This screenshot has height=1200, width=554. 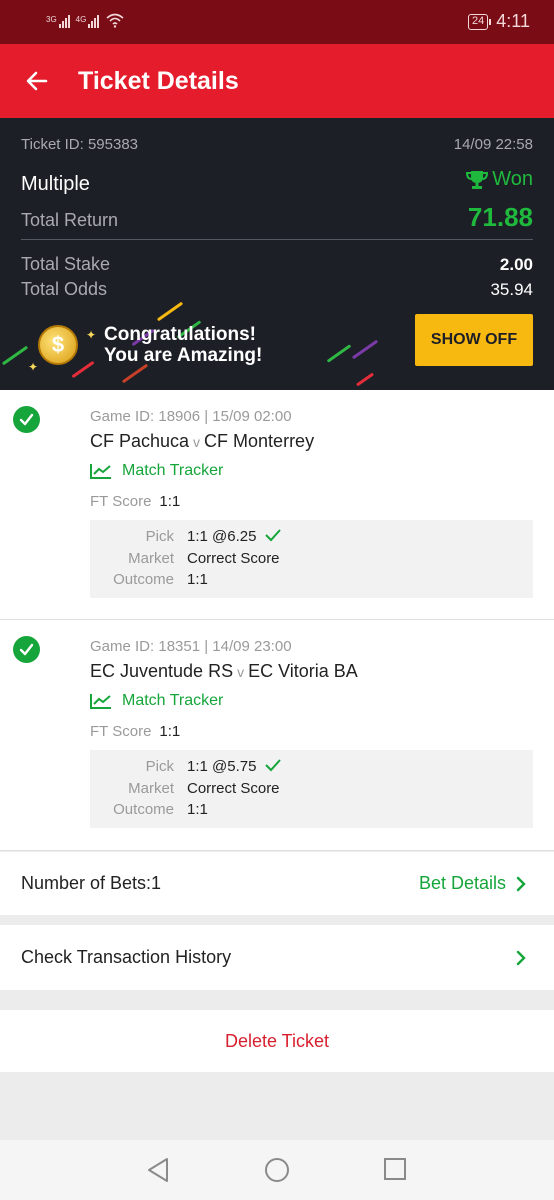 What do you see at coordinates (158, 1170) in the screenshot?
I see `nav-back-icon` at bounding box center [158, 1170].